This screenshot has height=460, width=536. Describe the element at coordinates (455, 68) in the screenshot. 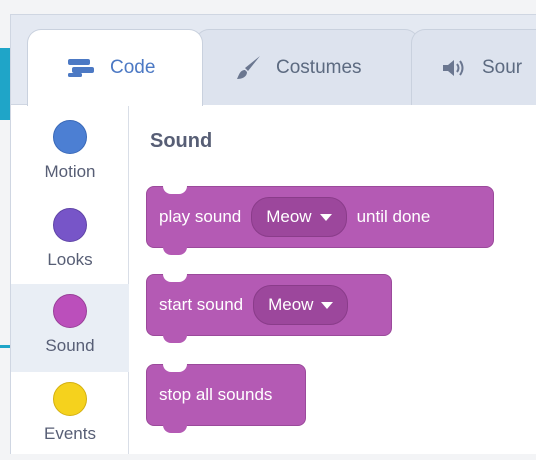

I see `speaker-icon` at that location.